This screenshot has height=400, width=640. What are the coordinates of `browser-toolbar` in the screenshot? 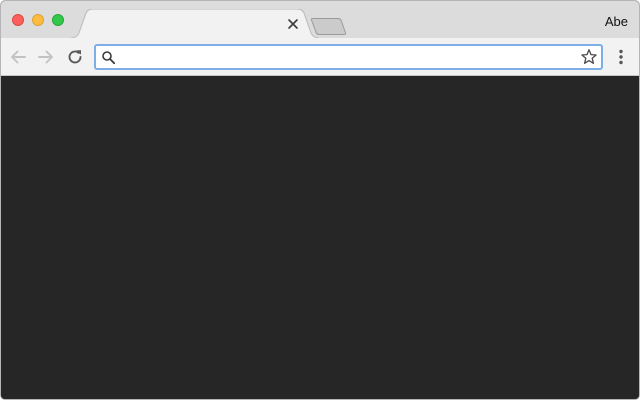 It's located at (320, 57).